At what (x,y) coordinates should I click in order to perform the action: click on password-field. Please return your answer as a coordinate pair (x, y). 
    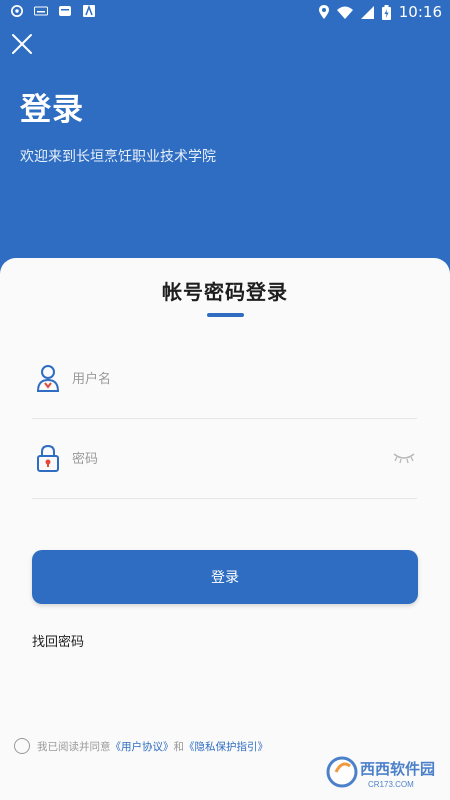
    Looking at the image, I should click on (224, 468).